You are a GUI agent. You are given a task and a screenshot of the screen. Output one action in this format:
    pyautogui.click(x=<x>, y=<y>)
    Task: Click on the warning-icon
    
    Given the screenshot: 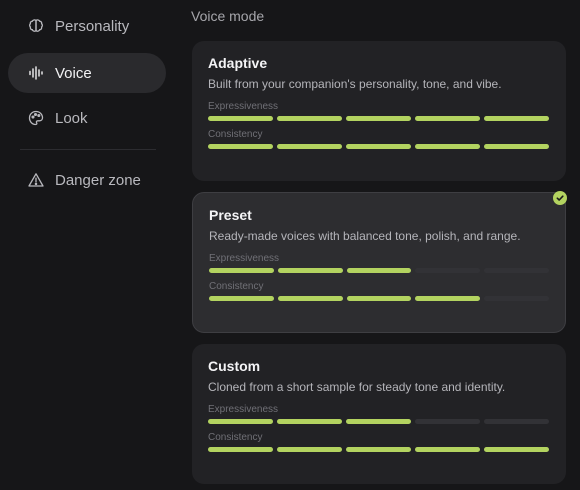 What is the action you would take?
    pyautogui.click(x=36, y=180)
    